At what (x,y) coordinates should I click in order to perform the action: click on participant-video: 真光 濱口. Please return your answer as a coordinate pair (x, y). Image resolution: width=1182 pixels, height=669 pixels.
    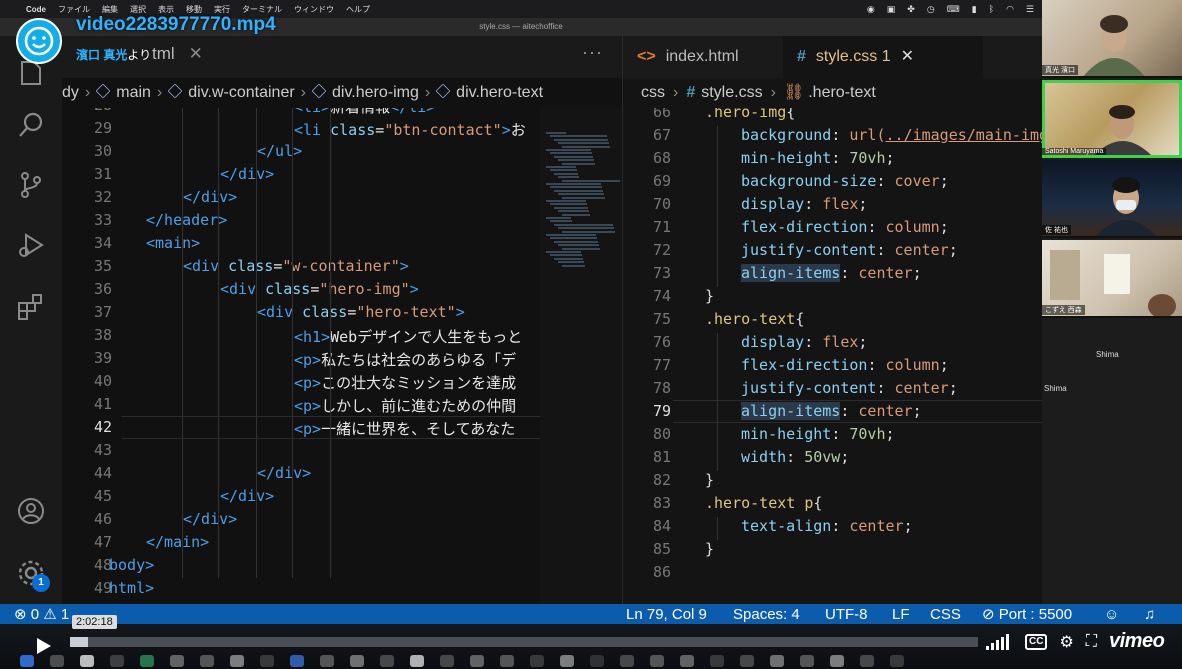
    Looking at the image, I should click on (1112, 39).